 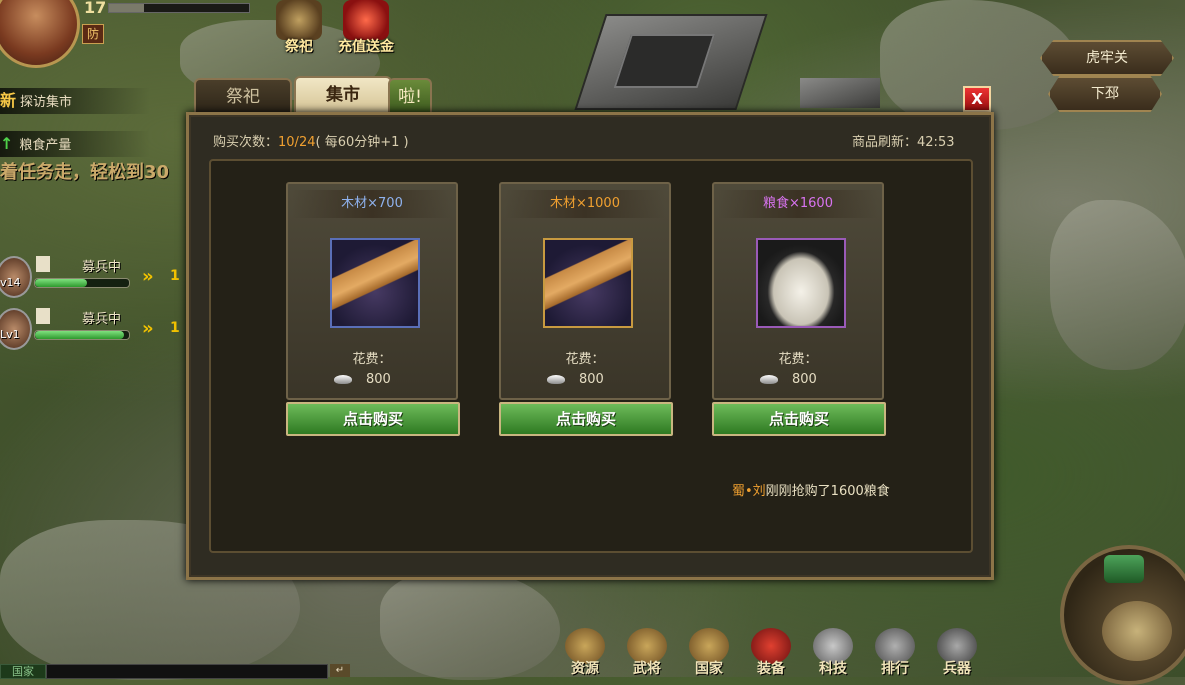 I want to click on quest-label: 探访集市, so click(x=46, y=102).